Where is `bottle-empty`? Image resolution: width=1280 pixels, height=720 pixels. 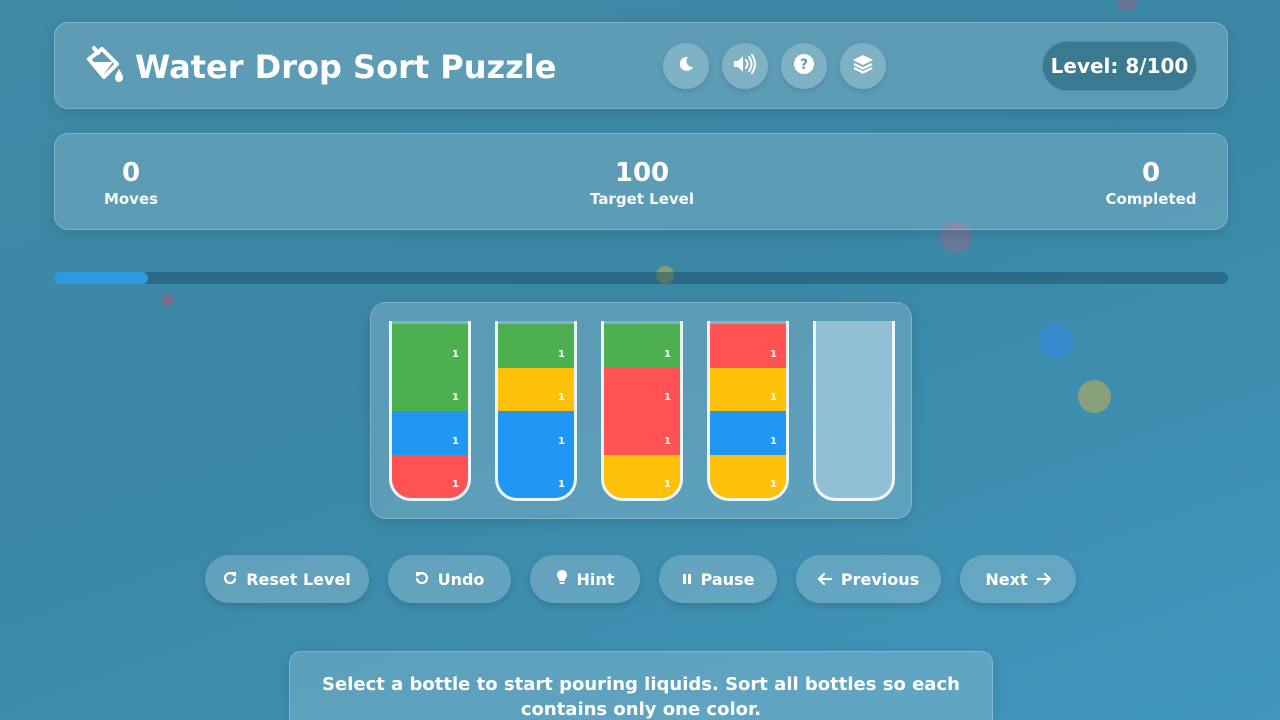
bottle-empty is located at coordinates (854, 411).